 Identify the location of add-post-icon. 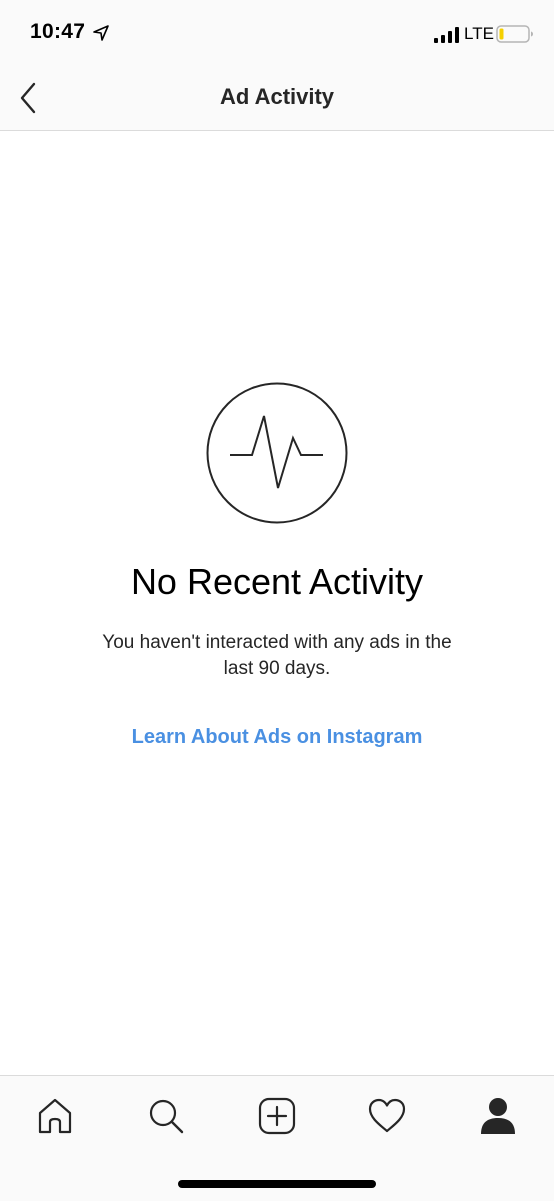
(277, 1116).